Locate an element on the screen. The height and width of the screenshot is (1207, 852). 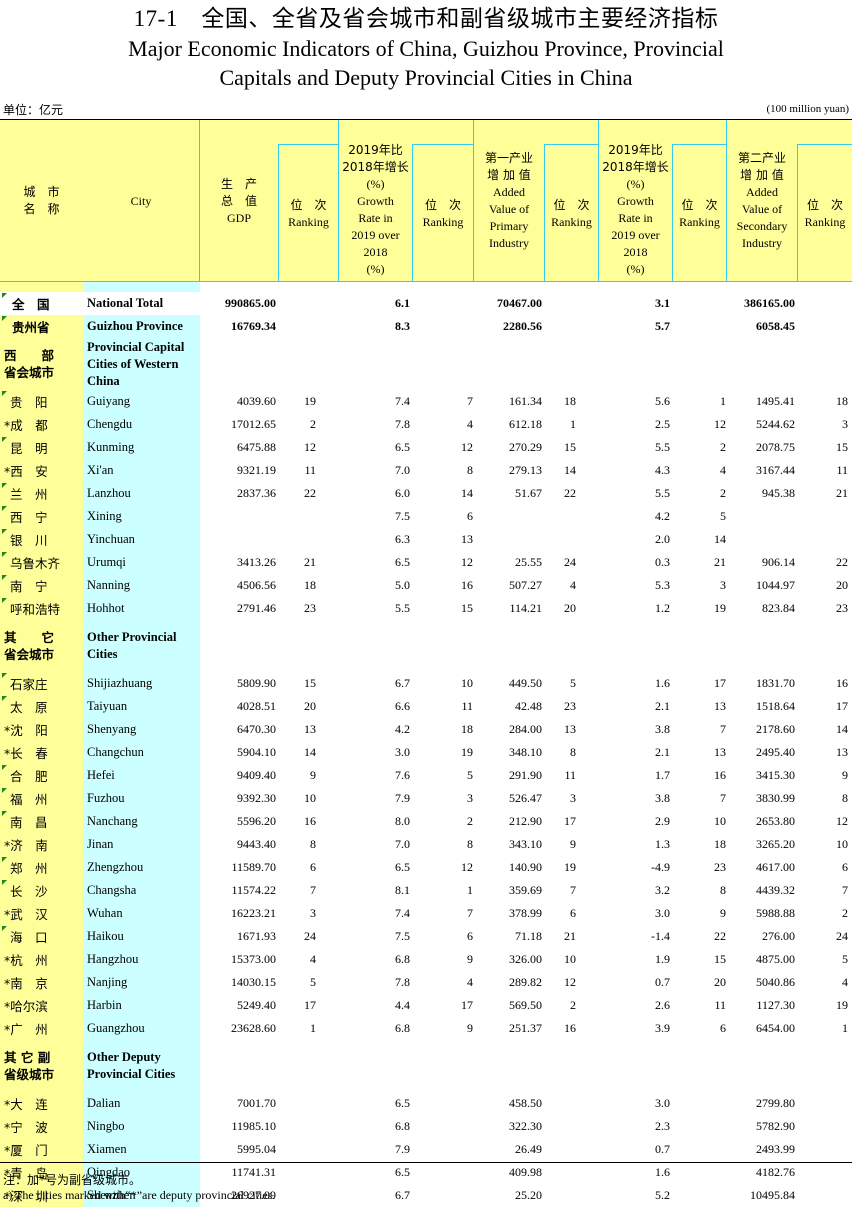
header-secondary: 第二产业增 加 值 Added Value of Secondary Industry is located at coordinates (762, 200).